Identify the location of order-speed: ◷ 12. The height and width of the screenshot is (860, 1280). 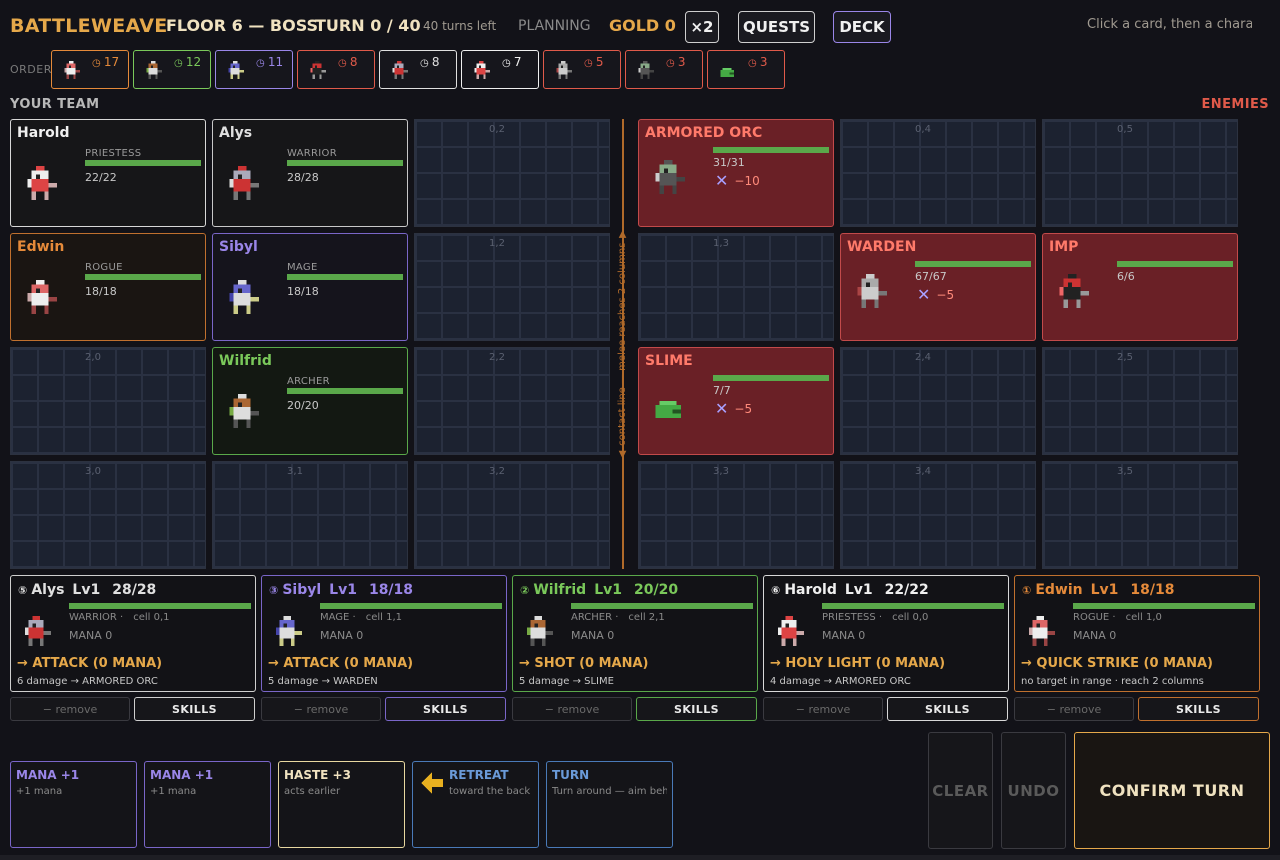
(187, 63).